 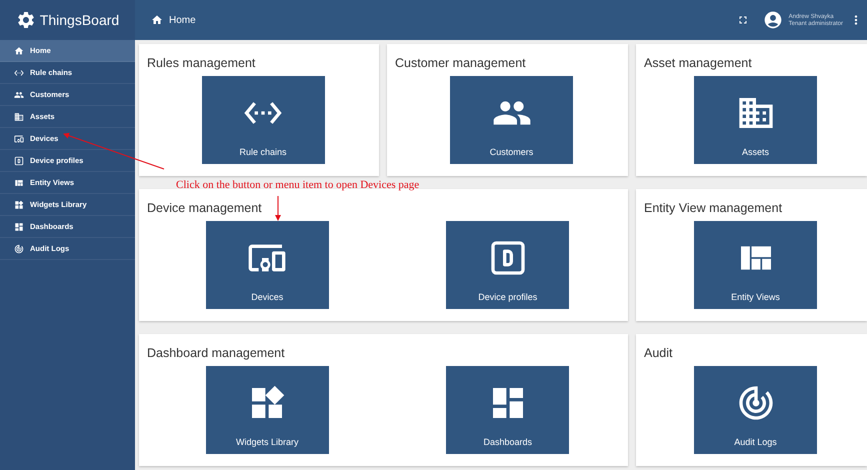 What do you see at coordinates (511, 120) in the screenshot?
I see `tile-button: Customers` at bounding box center [511, 120].